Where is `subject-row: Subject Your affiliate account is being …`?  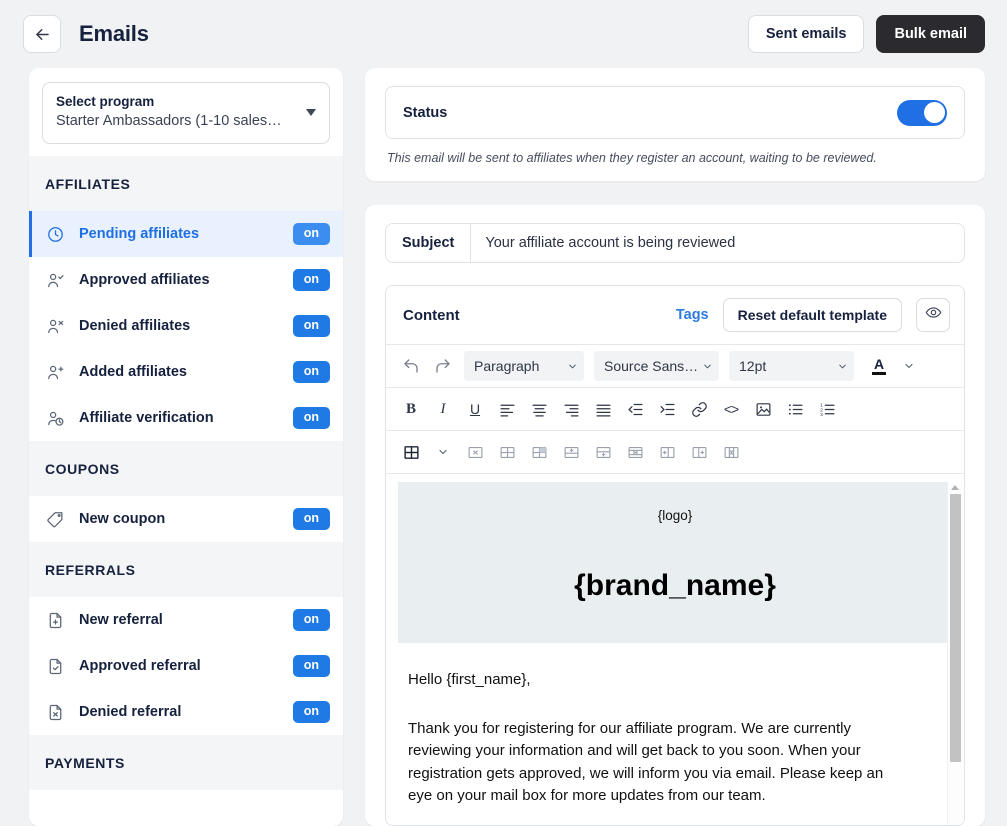 subject-row: Subject Your affiliate account is being … is located at coordinates (675, 243).